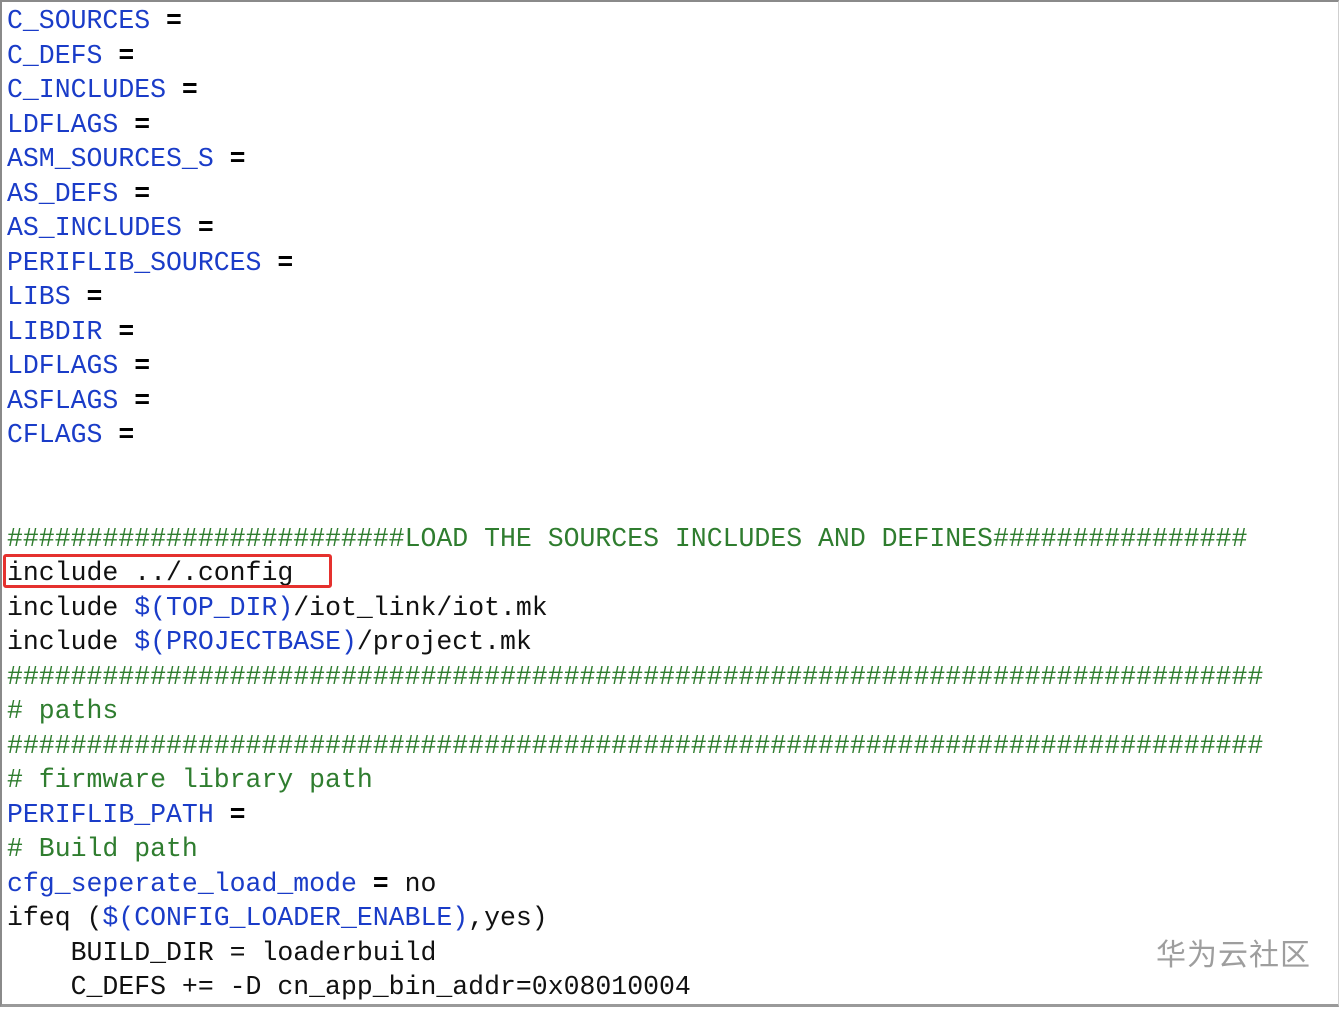 The width and height of the screenshot is (1341, 1012). Describe the element at coordinates (635, 849) in the screenshot. I see `code-line: # Build path` at that location.